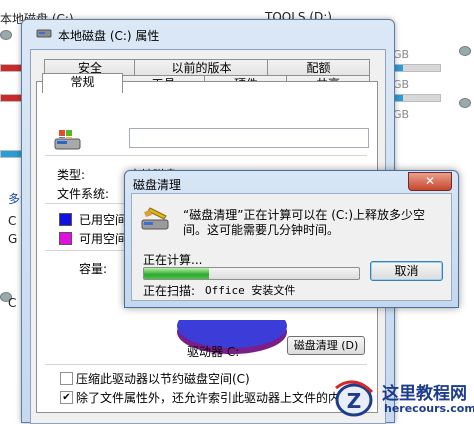  What do you see at coordinates (109, 36) in the screenshot?
I see `window-title: 本地磁盘 (C:) 属性` at bounding box center [109, 36].